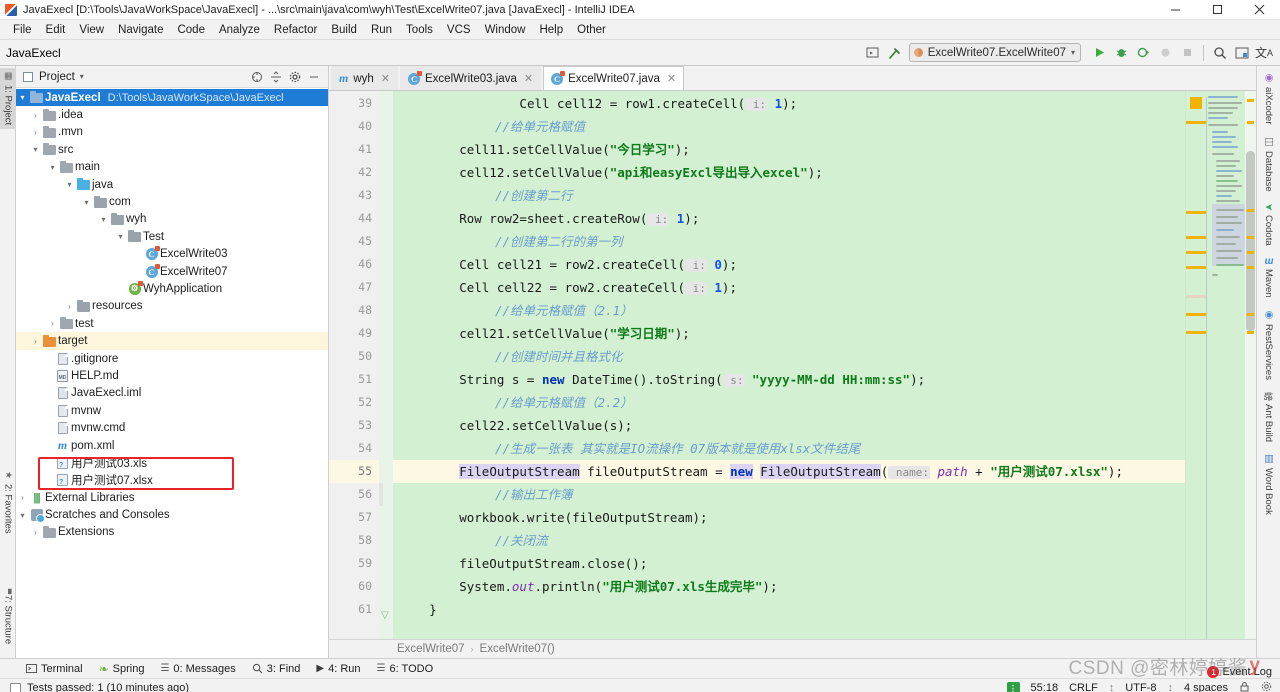 The image size is (1280, 692). I want to click on menu-vcs: VCS, so click(459, 30).